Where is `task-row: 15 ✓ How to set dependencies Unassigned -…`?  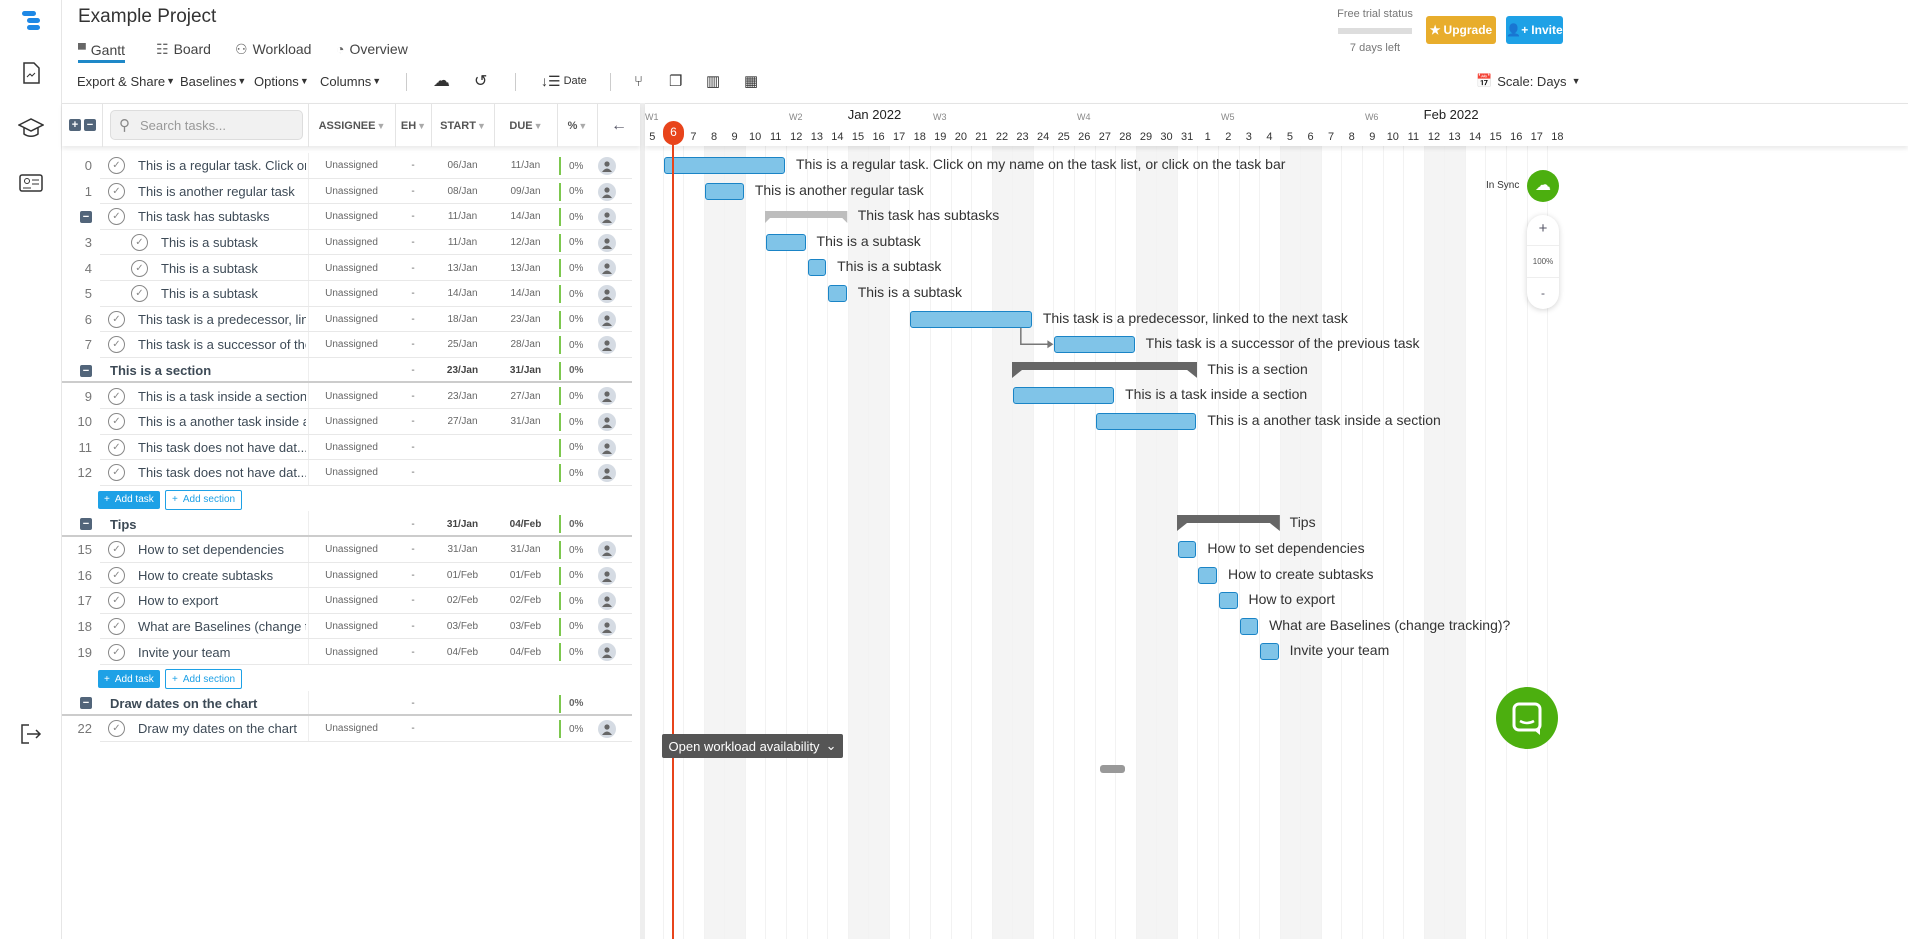
task-row: 15 ✓ How to set dependencies Unassigned -… is located at coordinates (347, 550).